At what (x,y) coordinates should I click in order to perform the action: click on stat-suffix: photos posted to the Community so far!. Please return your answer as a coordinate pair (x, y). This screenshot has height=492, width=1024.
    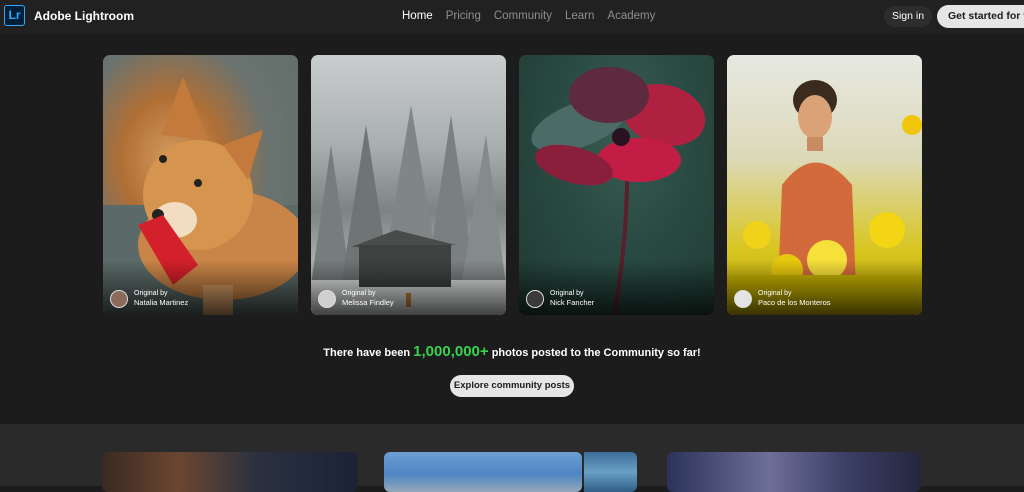
    Looking at the image, I should click on (594, 353).